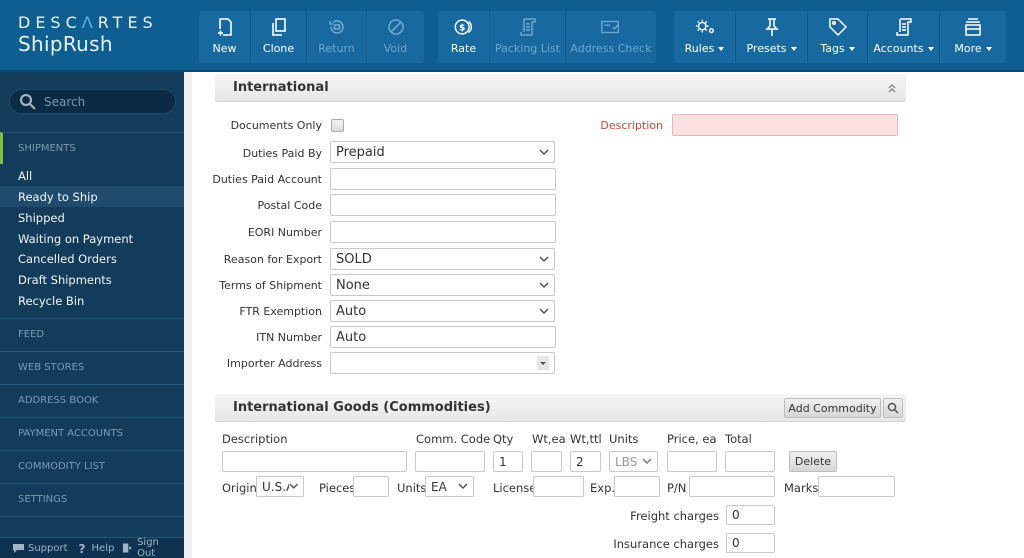 The width and height of the screenshot is (1024, 558). I want to click on commodity-code-input, so click(450, 461).